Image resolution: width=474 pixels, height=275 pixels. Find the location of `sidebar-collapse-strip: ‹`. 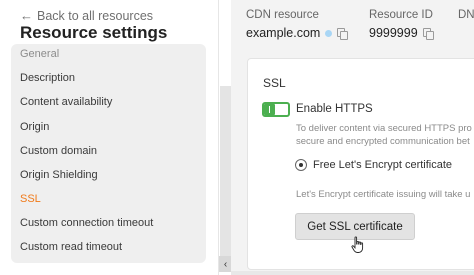

sidebar-collapse-strip: ‹ is located at coordinates (225, 137).